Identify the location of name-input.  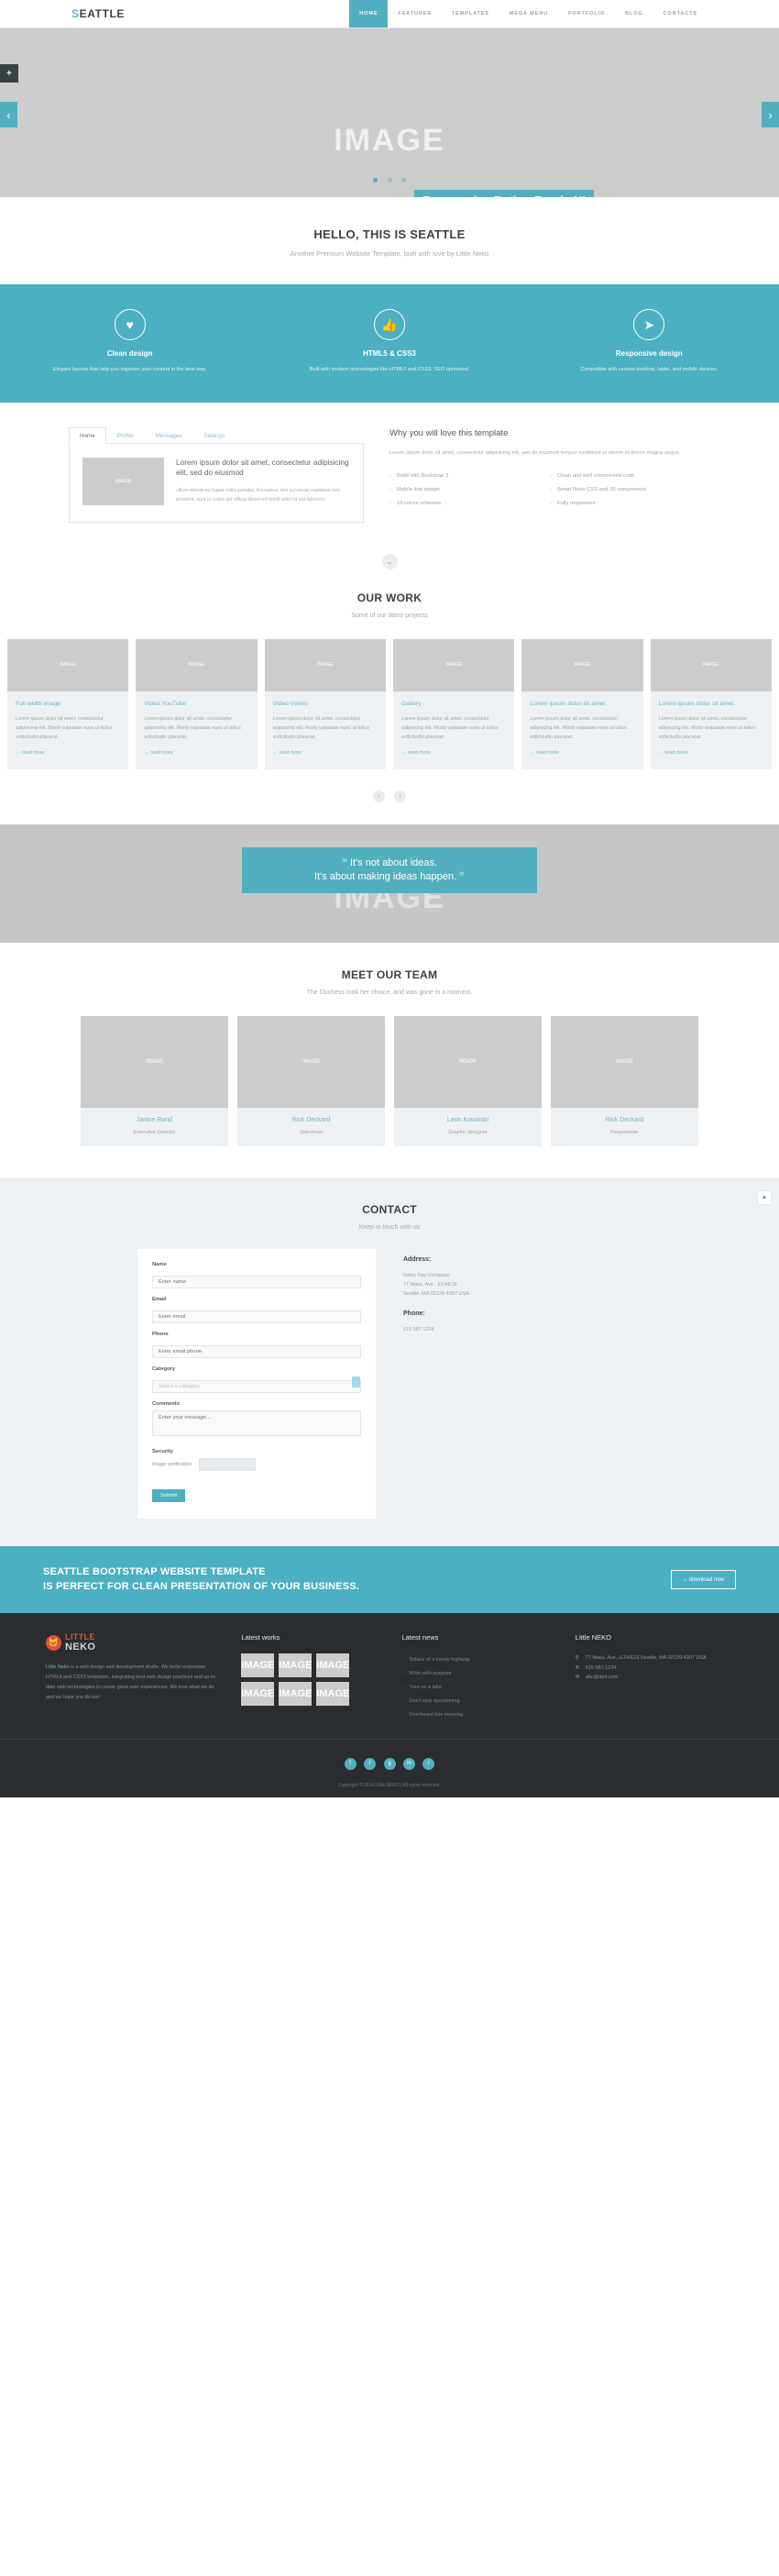
(256, 1281).